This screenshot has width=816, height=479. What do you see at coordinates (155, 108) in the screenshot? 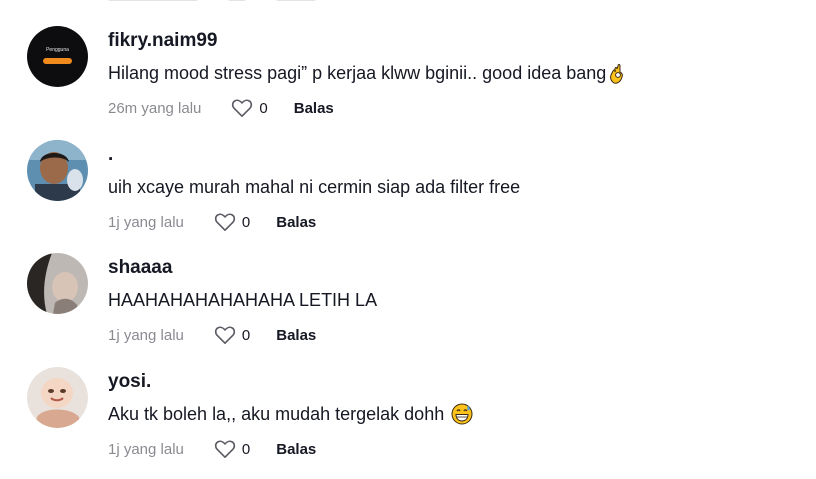
I see `comment-timestamp: 26m yang lalu` at bounding box center [155, 108].